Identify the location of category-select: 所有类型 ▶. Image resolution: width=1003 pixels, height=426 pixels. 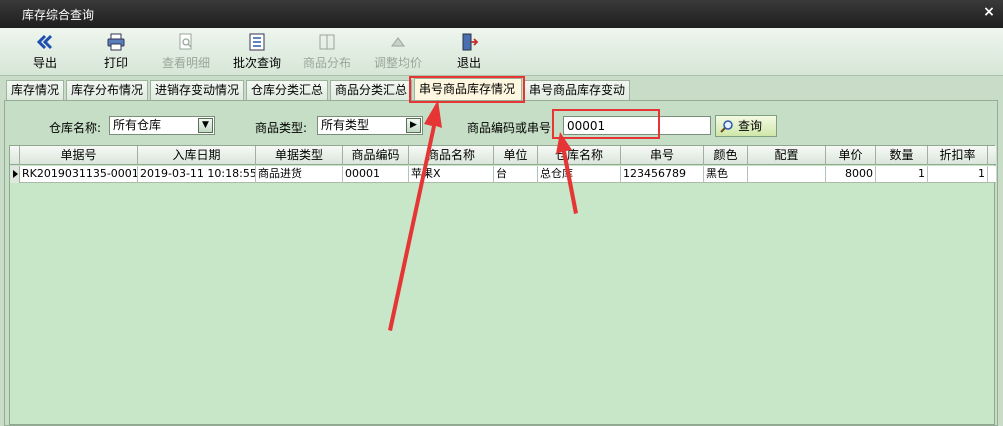
(370, 125).